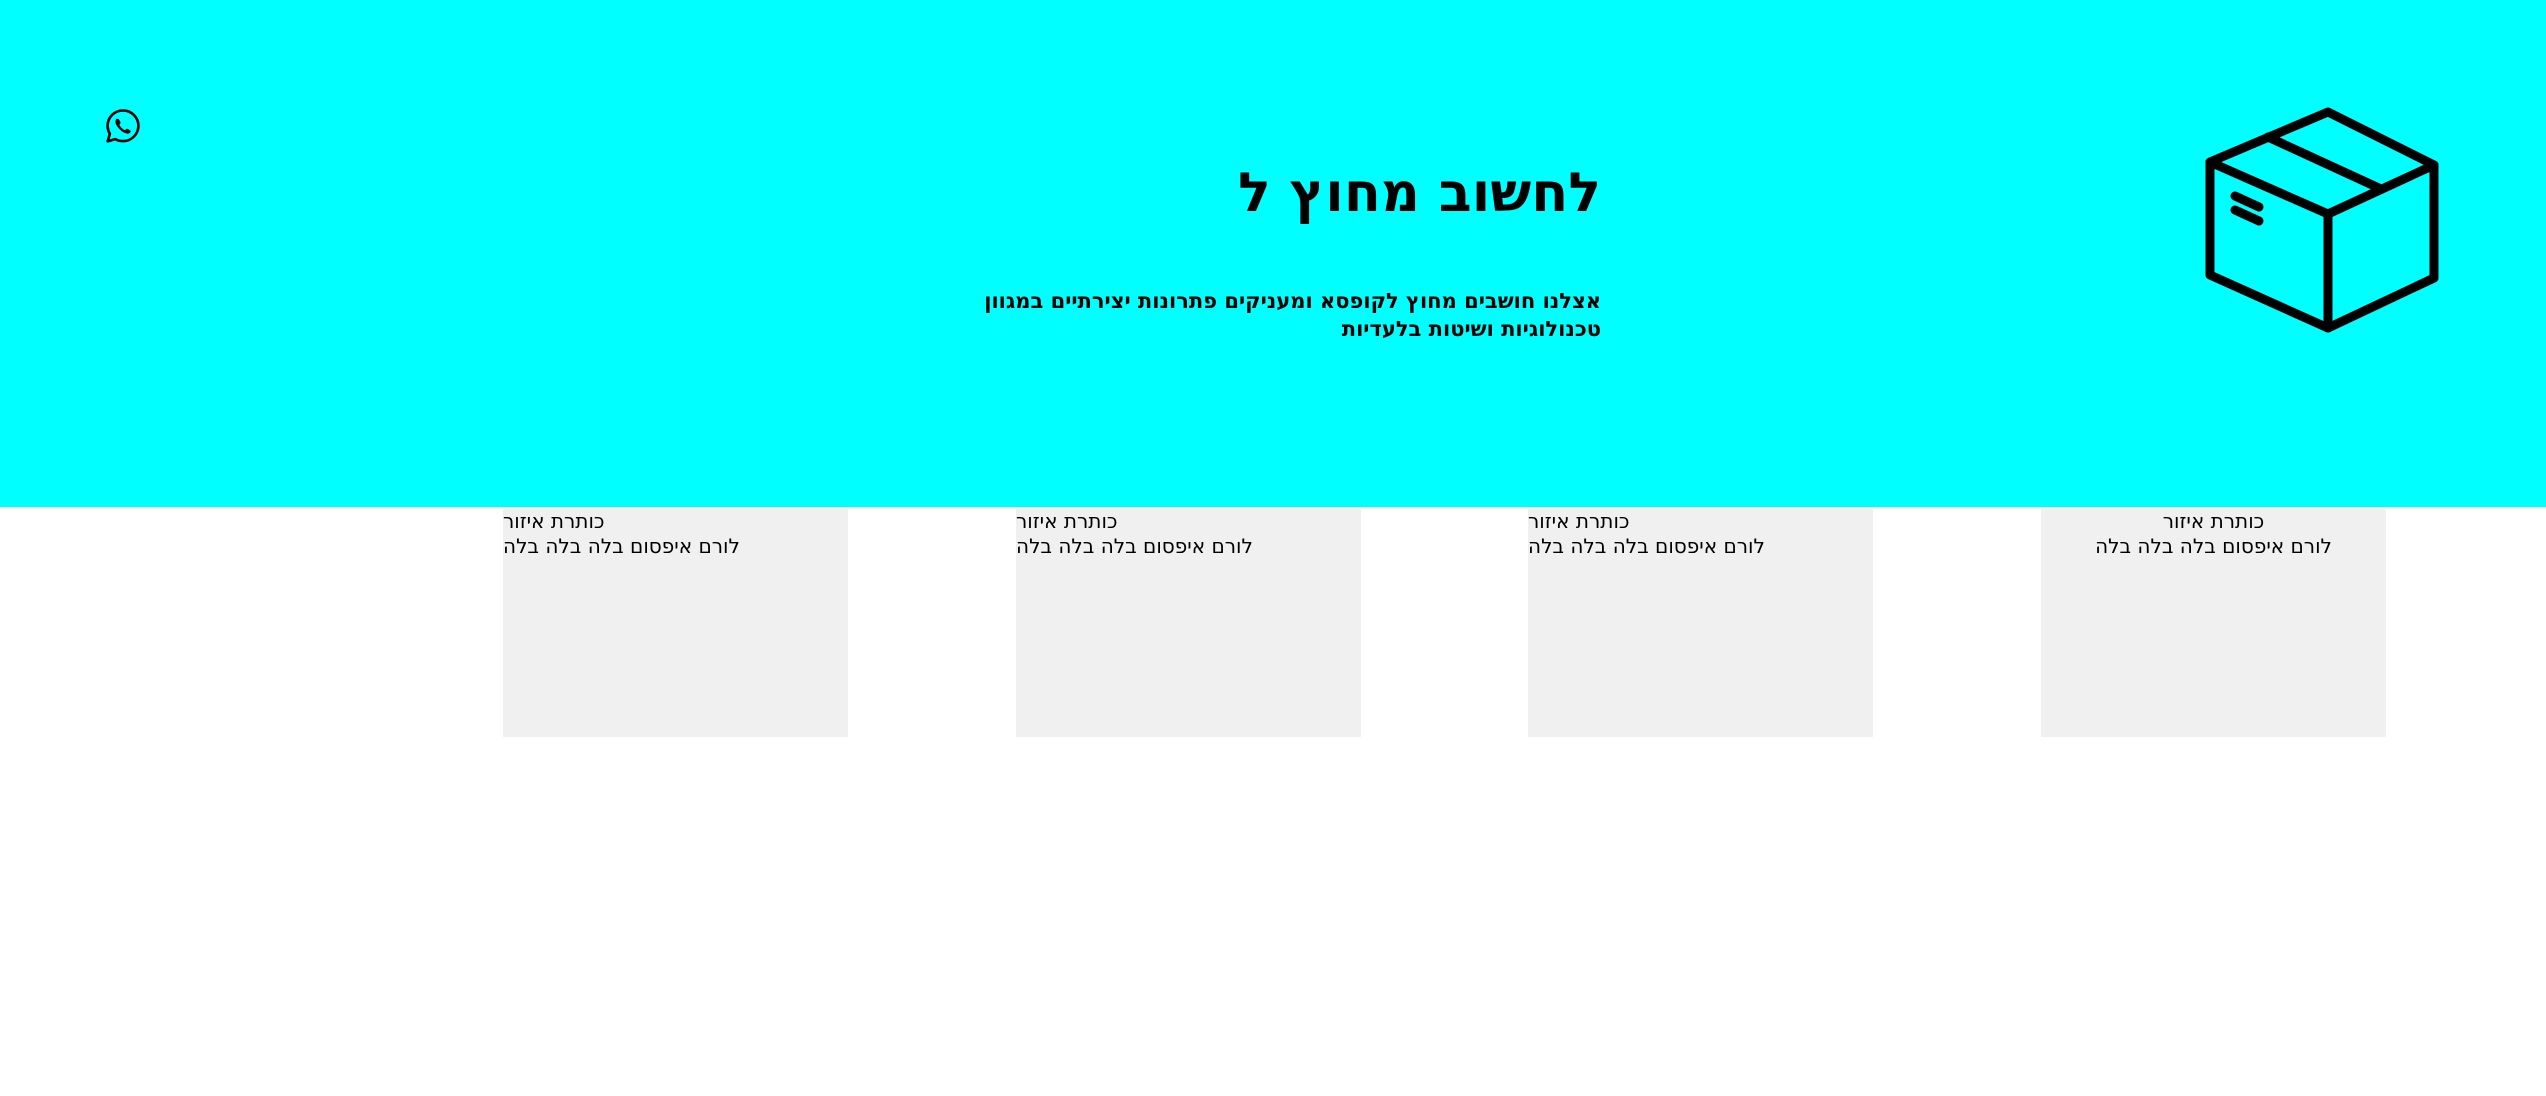 This screenshot has height=1096, width=2546. I want to click on whatsapp-icon-graphic, so click(123, 126).